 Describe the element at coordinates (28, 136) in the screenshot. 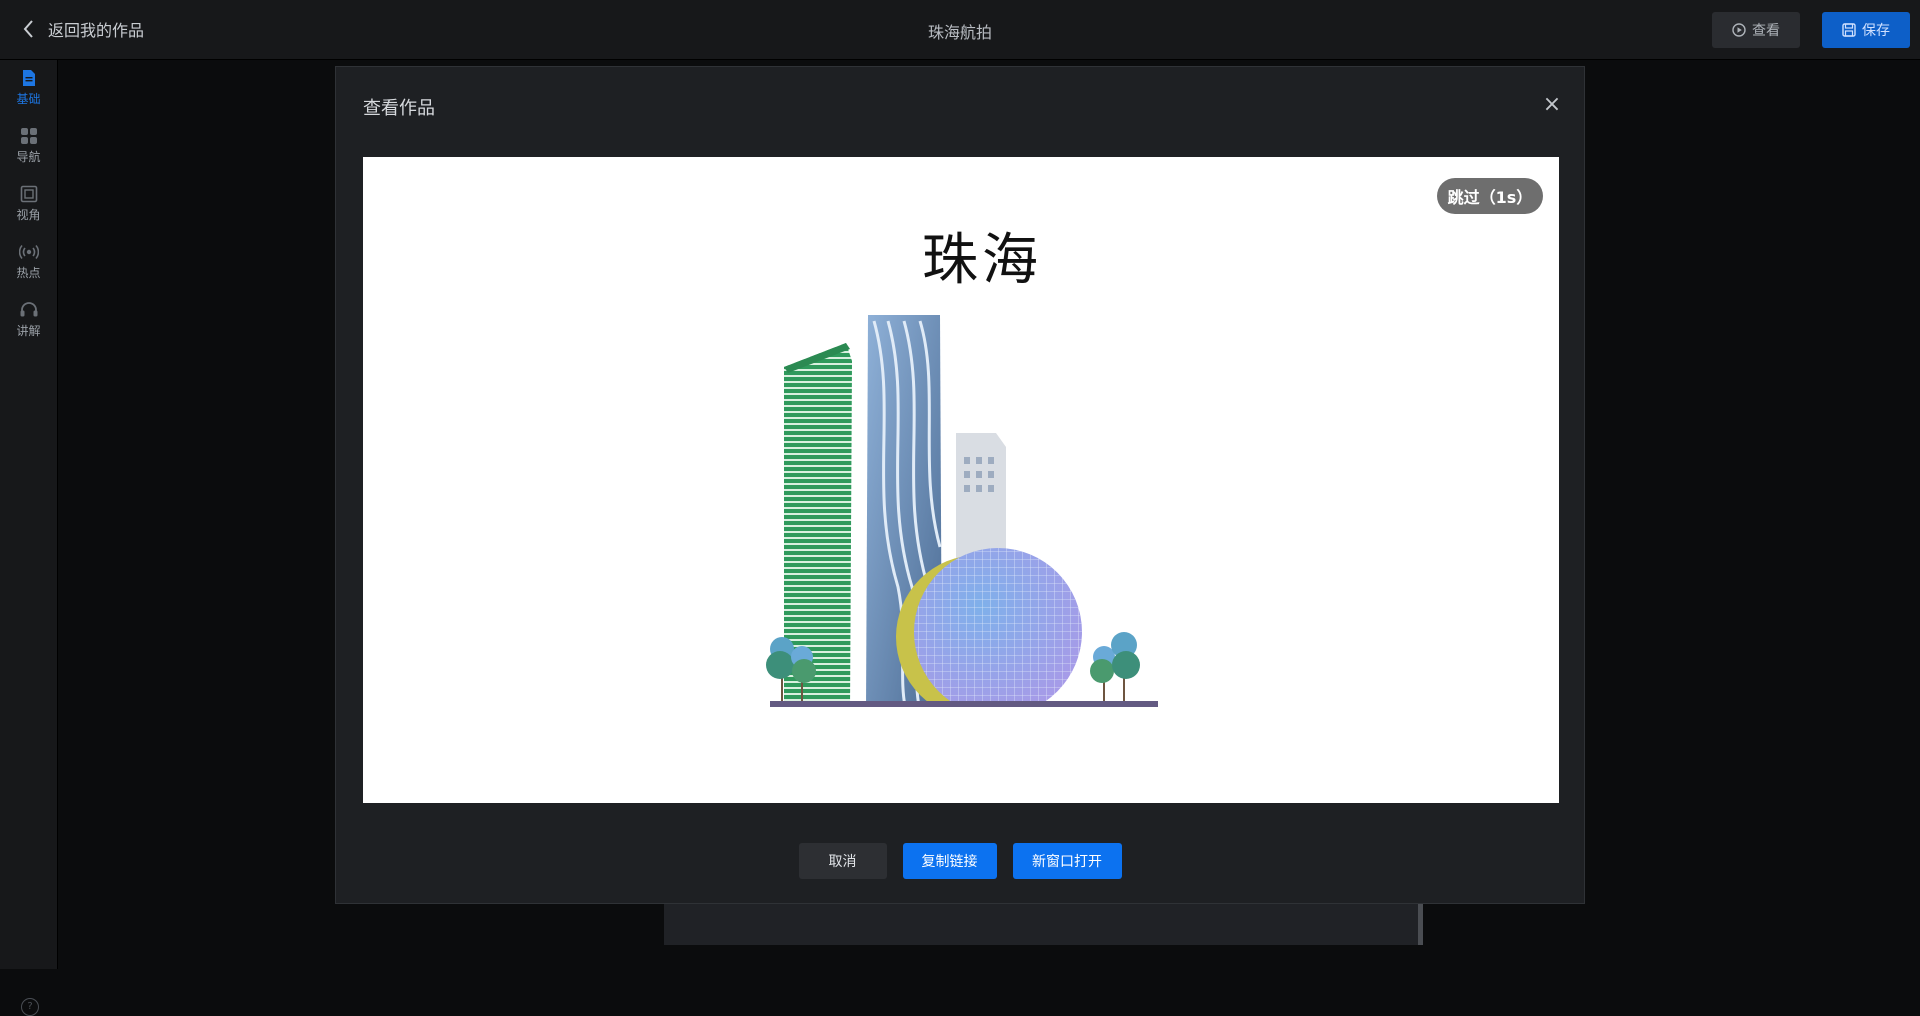

I see `grid-icon` at that location.